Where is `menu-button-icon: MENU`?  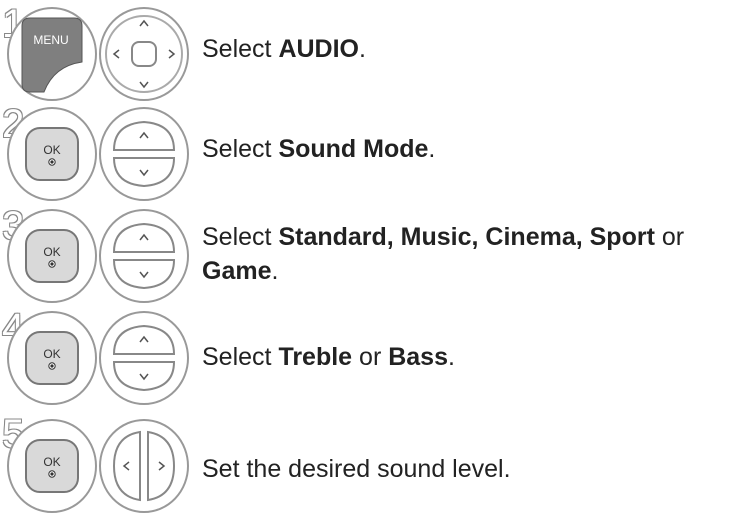 menu-button-icon: MENU is located at coordinates (52, 54).